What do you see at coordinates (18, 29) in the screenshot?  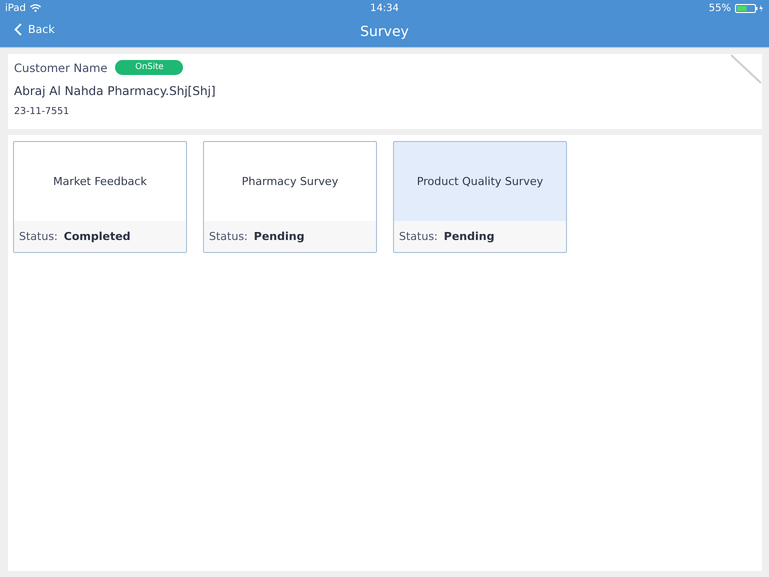 I see `chevron-left-icon` at bounding box center [18, 29].